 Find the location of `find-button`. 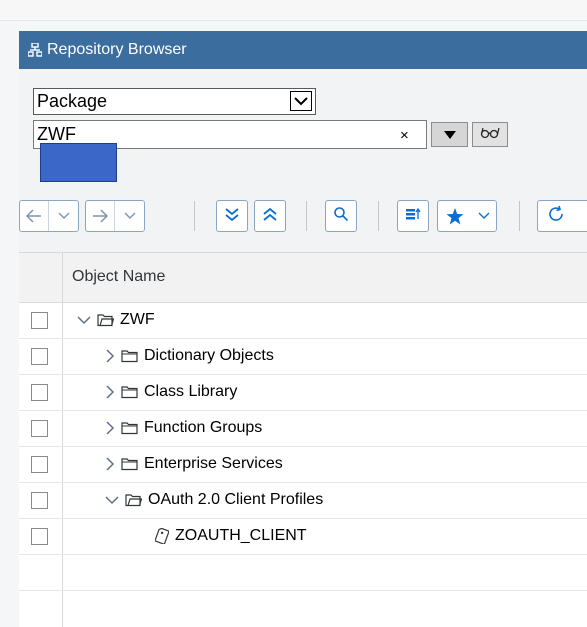

find-button is located at coordinates (341, 216).